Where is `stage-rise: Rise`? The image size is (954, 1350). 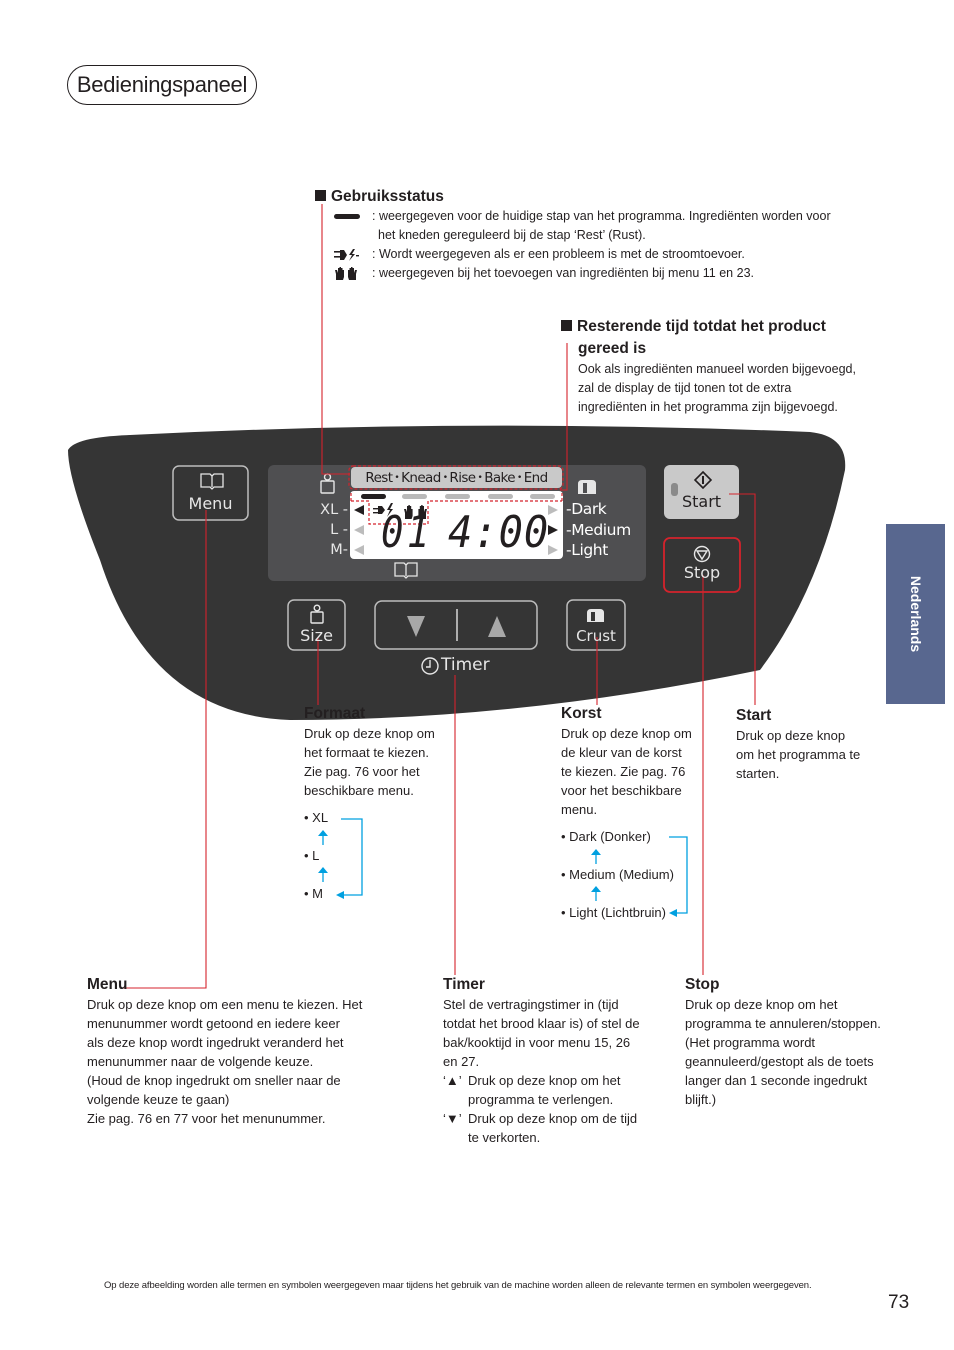
stage-rise: Rise is located at coordinates (462, 478).